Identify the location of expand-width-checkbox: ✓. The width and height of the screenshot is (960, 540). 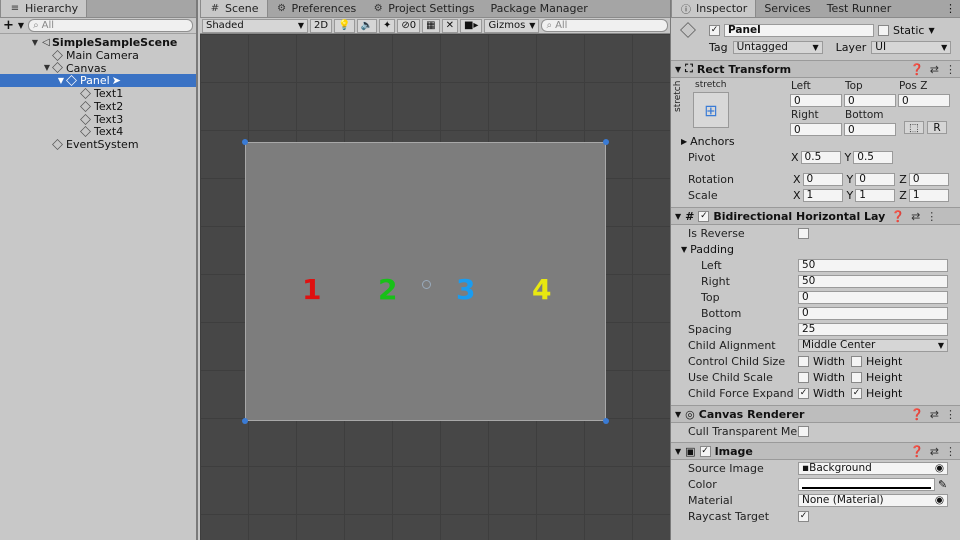
(803, 393).